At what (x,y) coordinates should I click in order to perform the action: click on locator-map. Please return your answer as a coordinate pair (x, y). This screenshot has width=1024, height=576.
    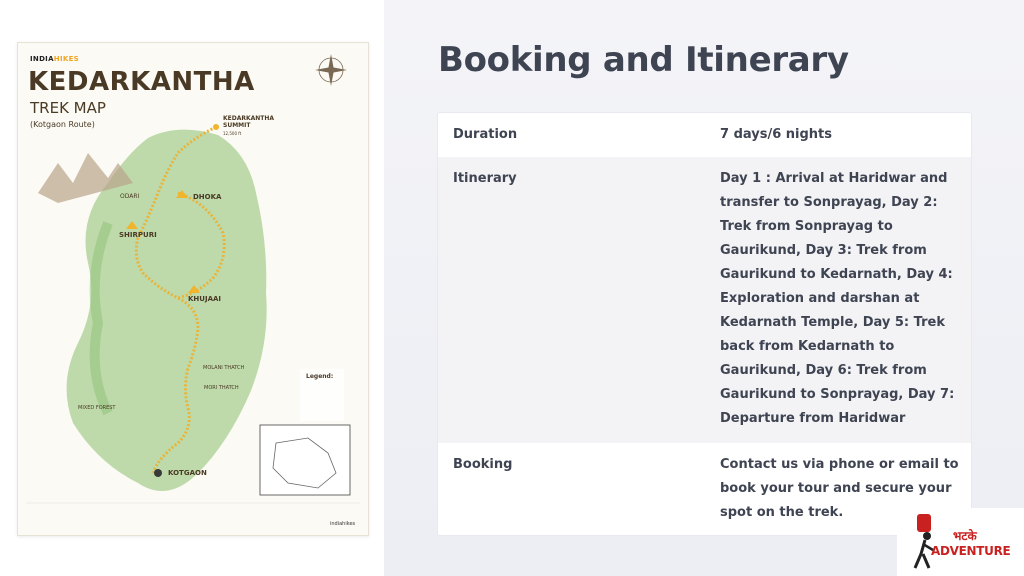
    Looking at the image, I should click on (305, 460).